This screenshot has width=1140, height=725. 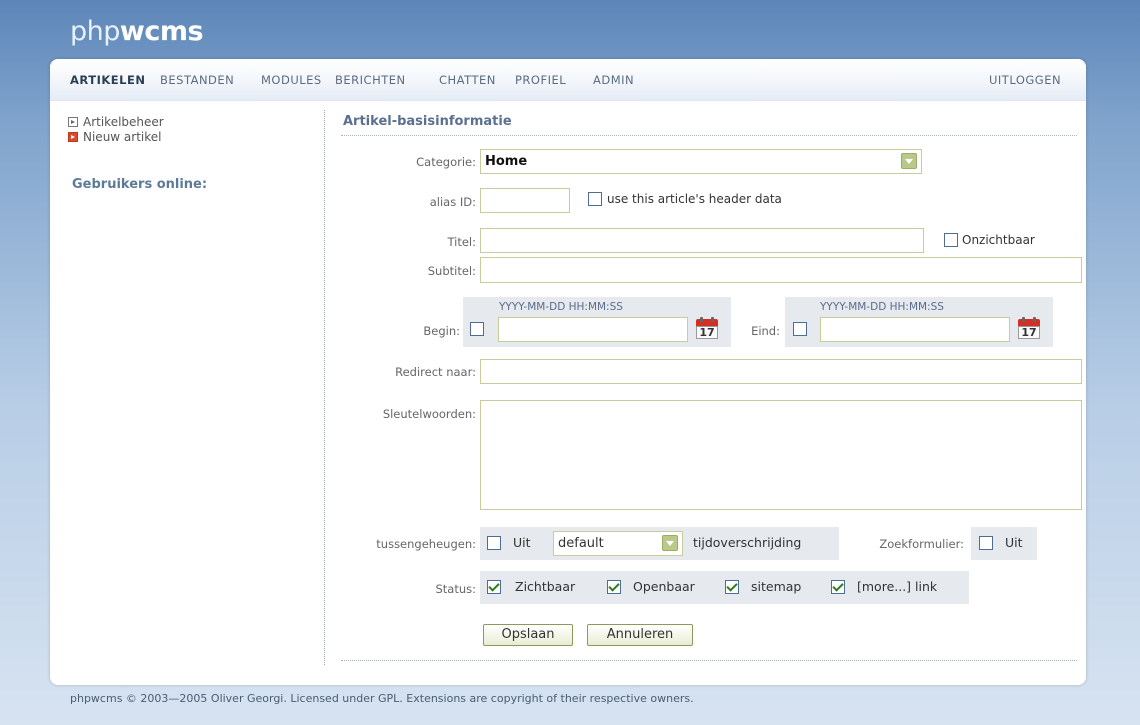 What do you see at coordinates (197, 80) in the screenshot?
I see `nav-bestanden: BESTANDEN` at bounding box center [197, 80].